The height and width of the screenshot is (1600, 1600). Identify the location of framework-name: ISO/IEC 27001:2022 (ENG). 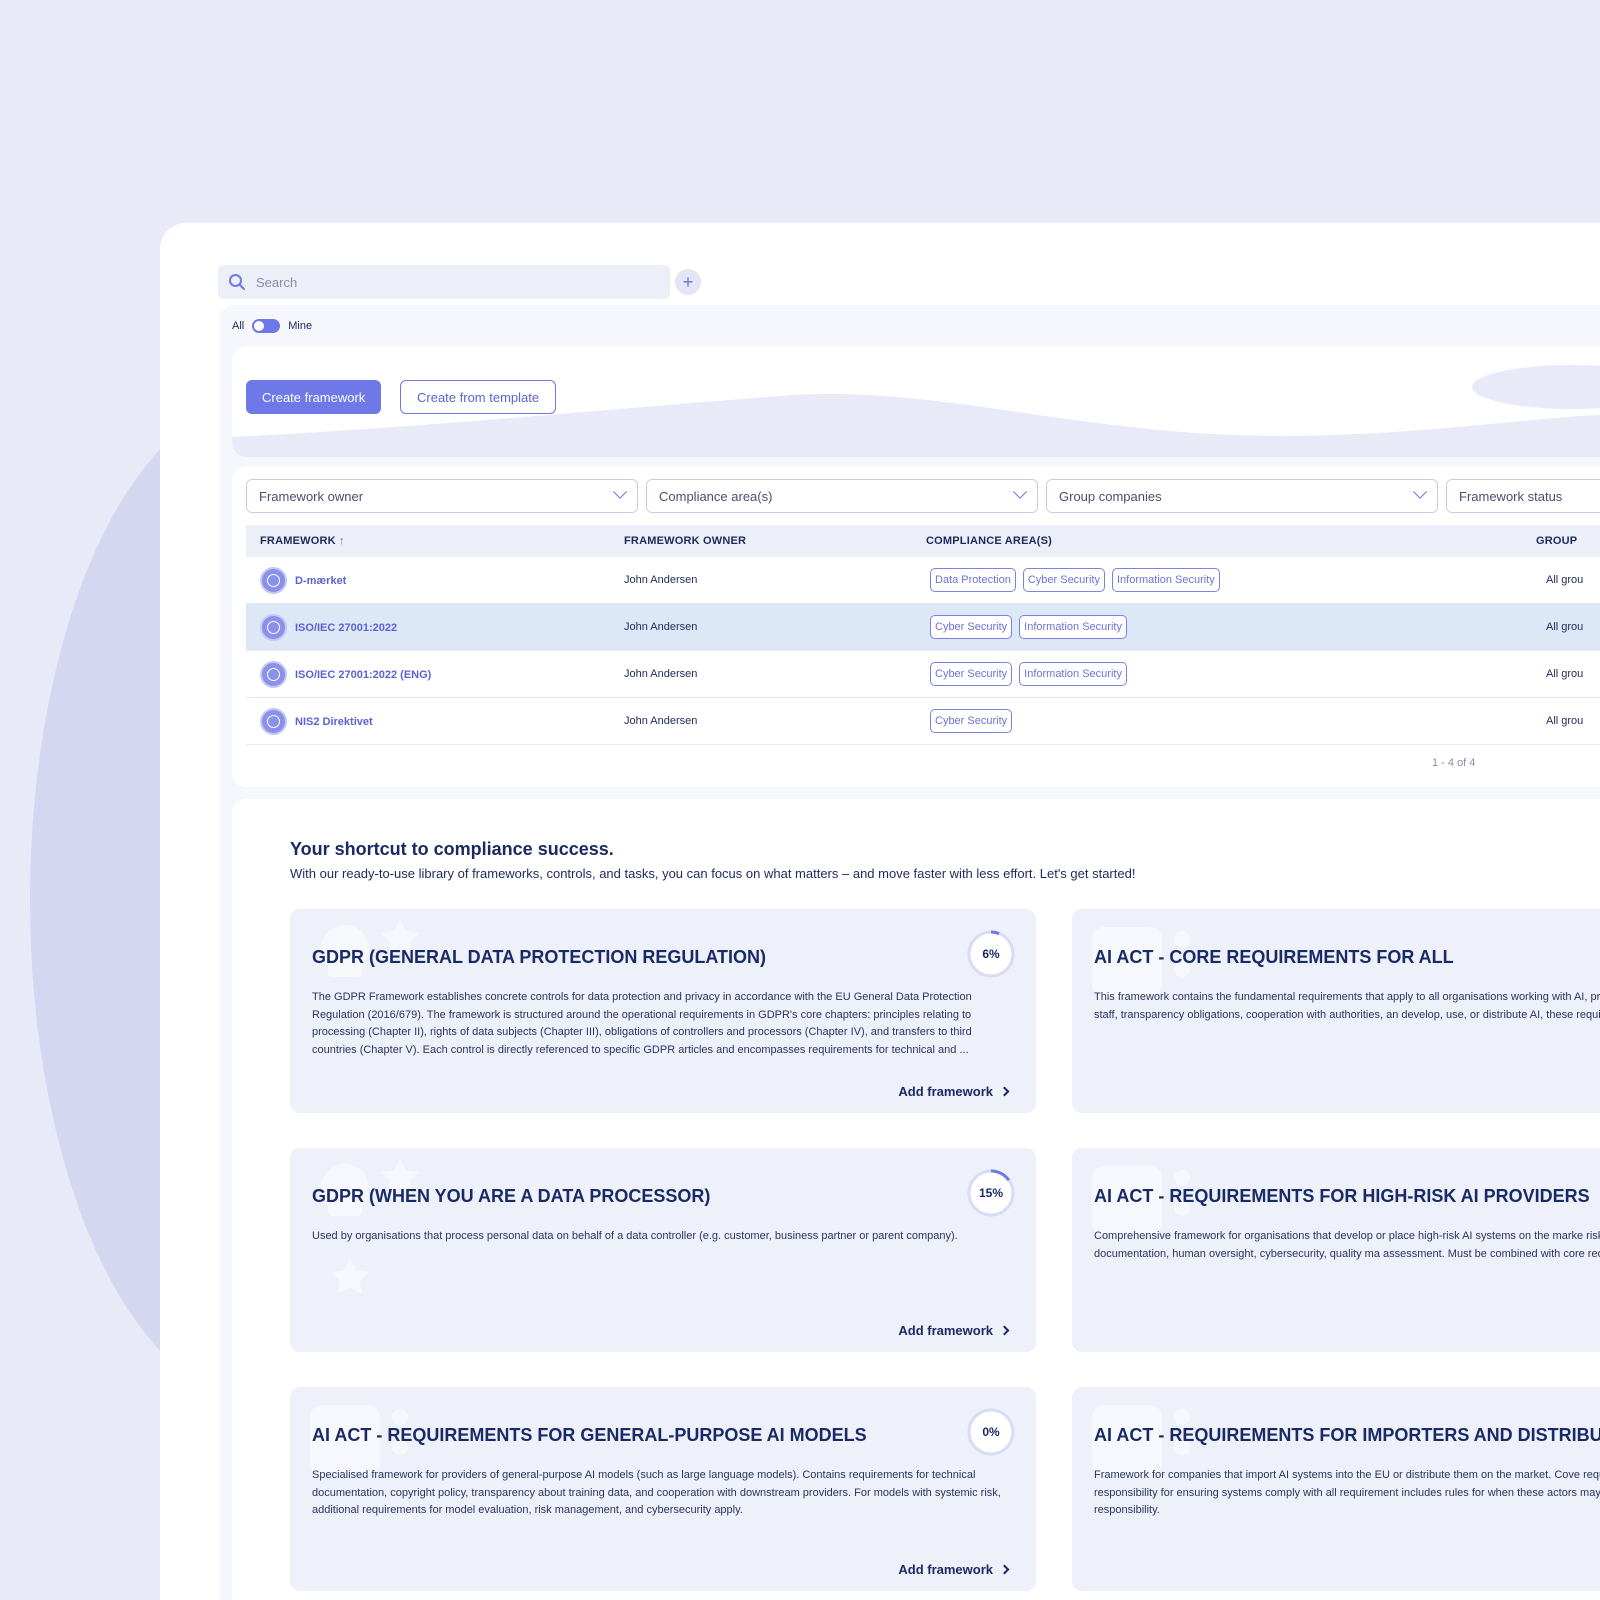
(363, 675).